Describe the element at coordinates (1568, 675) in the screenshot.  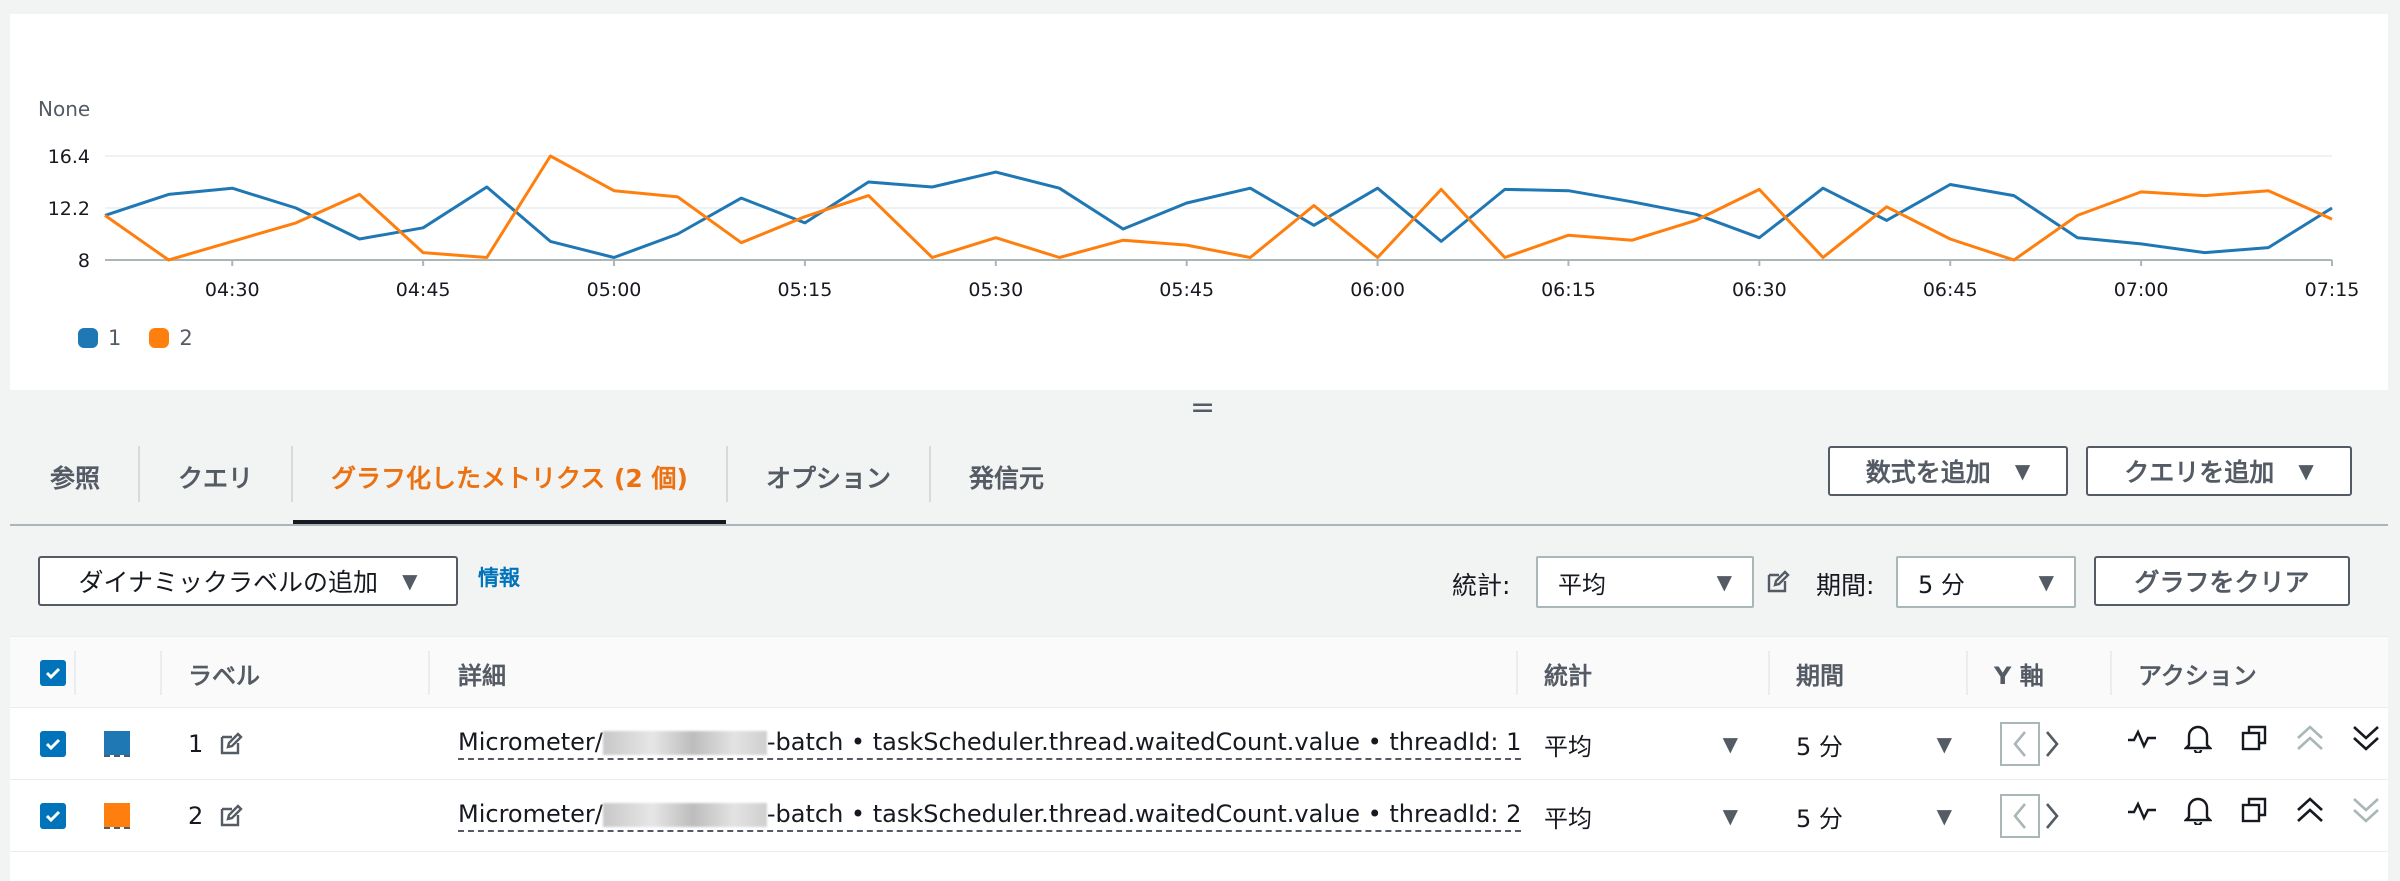
I see `header-stat: 統計` at that location.